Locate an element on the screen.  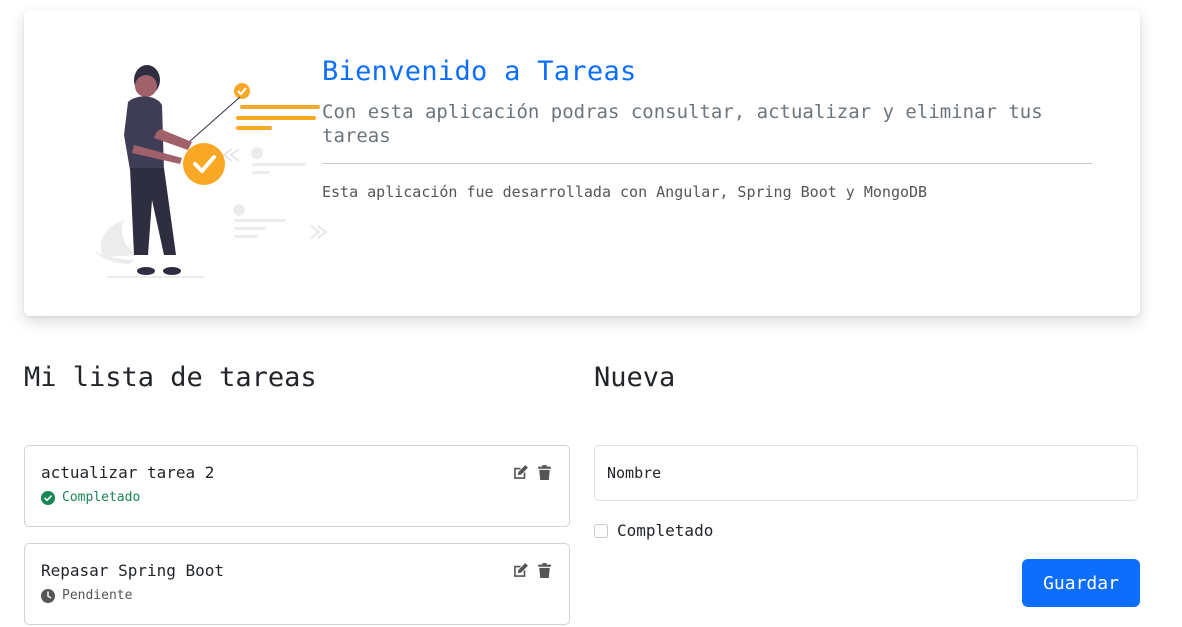
task-status: Pendiente is located at coordinates (86, 595).